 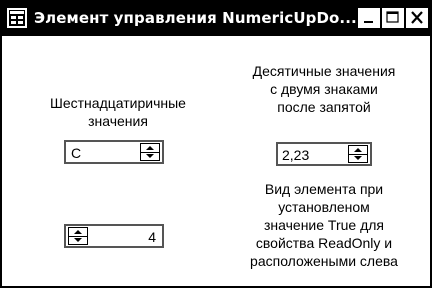 I want to click on readonly-caption-line: установленом, so click(x=324, y=207).